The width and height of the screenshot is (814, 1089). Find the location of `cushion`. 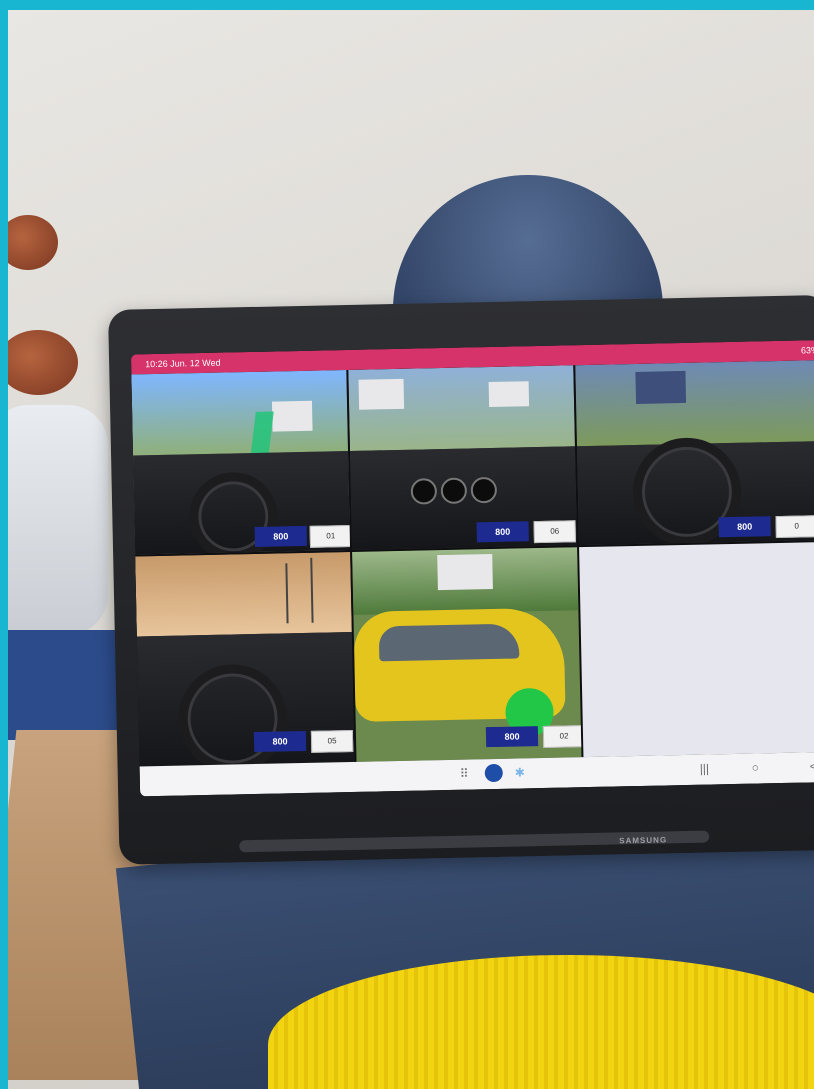

cushion is located at coordinates (58, 520).